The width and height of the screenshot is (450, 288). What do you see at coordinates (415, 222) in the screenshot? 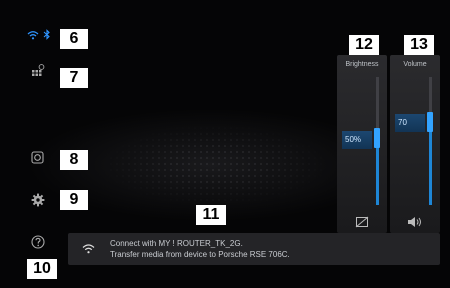
I see `speaker-icon` at bounding box center [415, 222].